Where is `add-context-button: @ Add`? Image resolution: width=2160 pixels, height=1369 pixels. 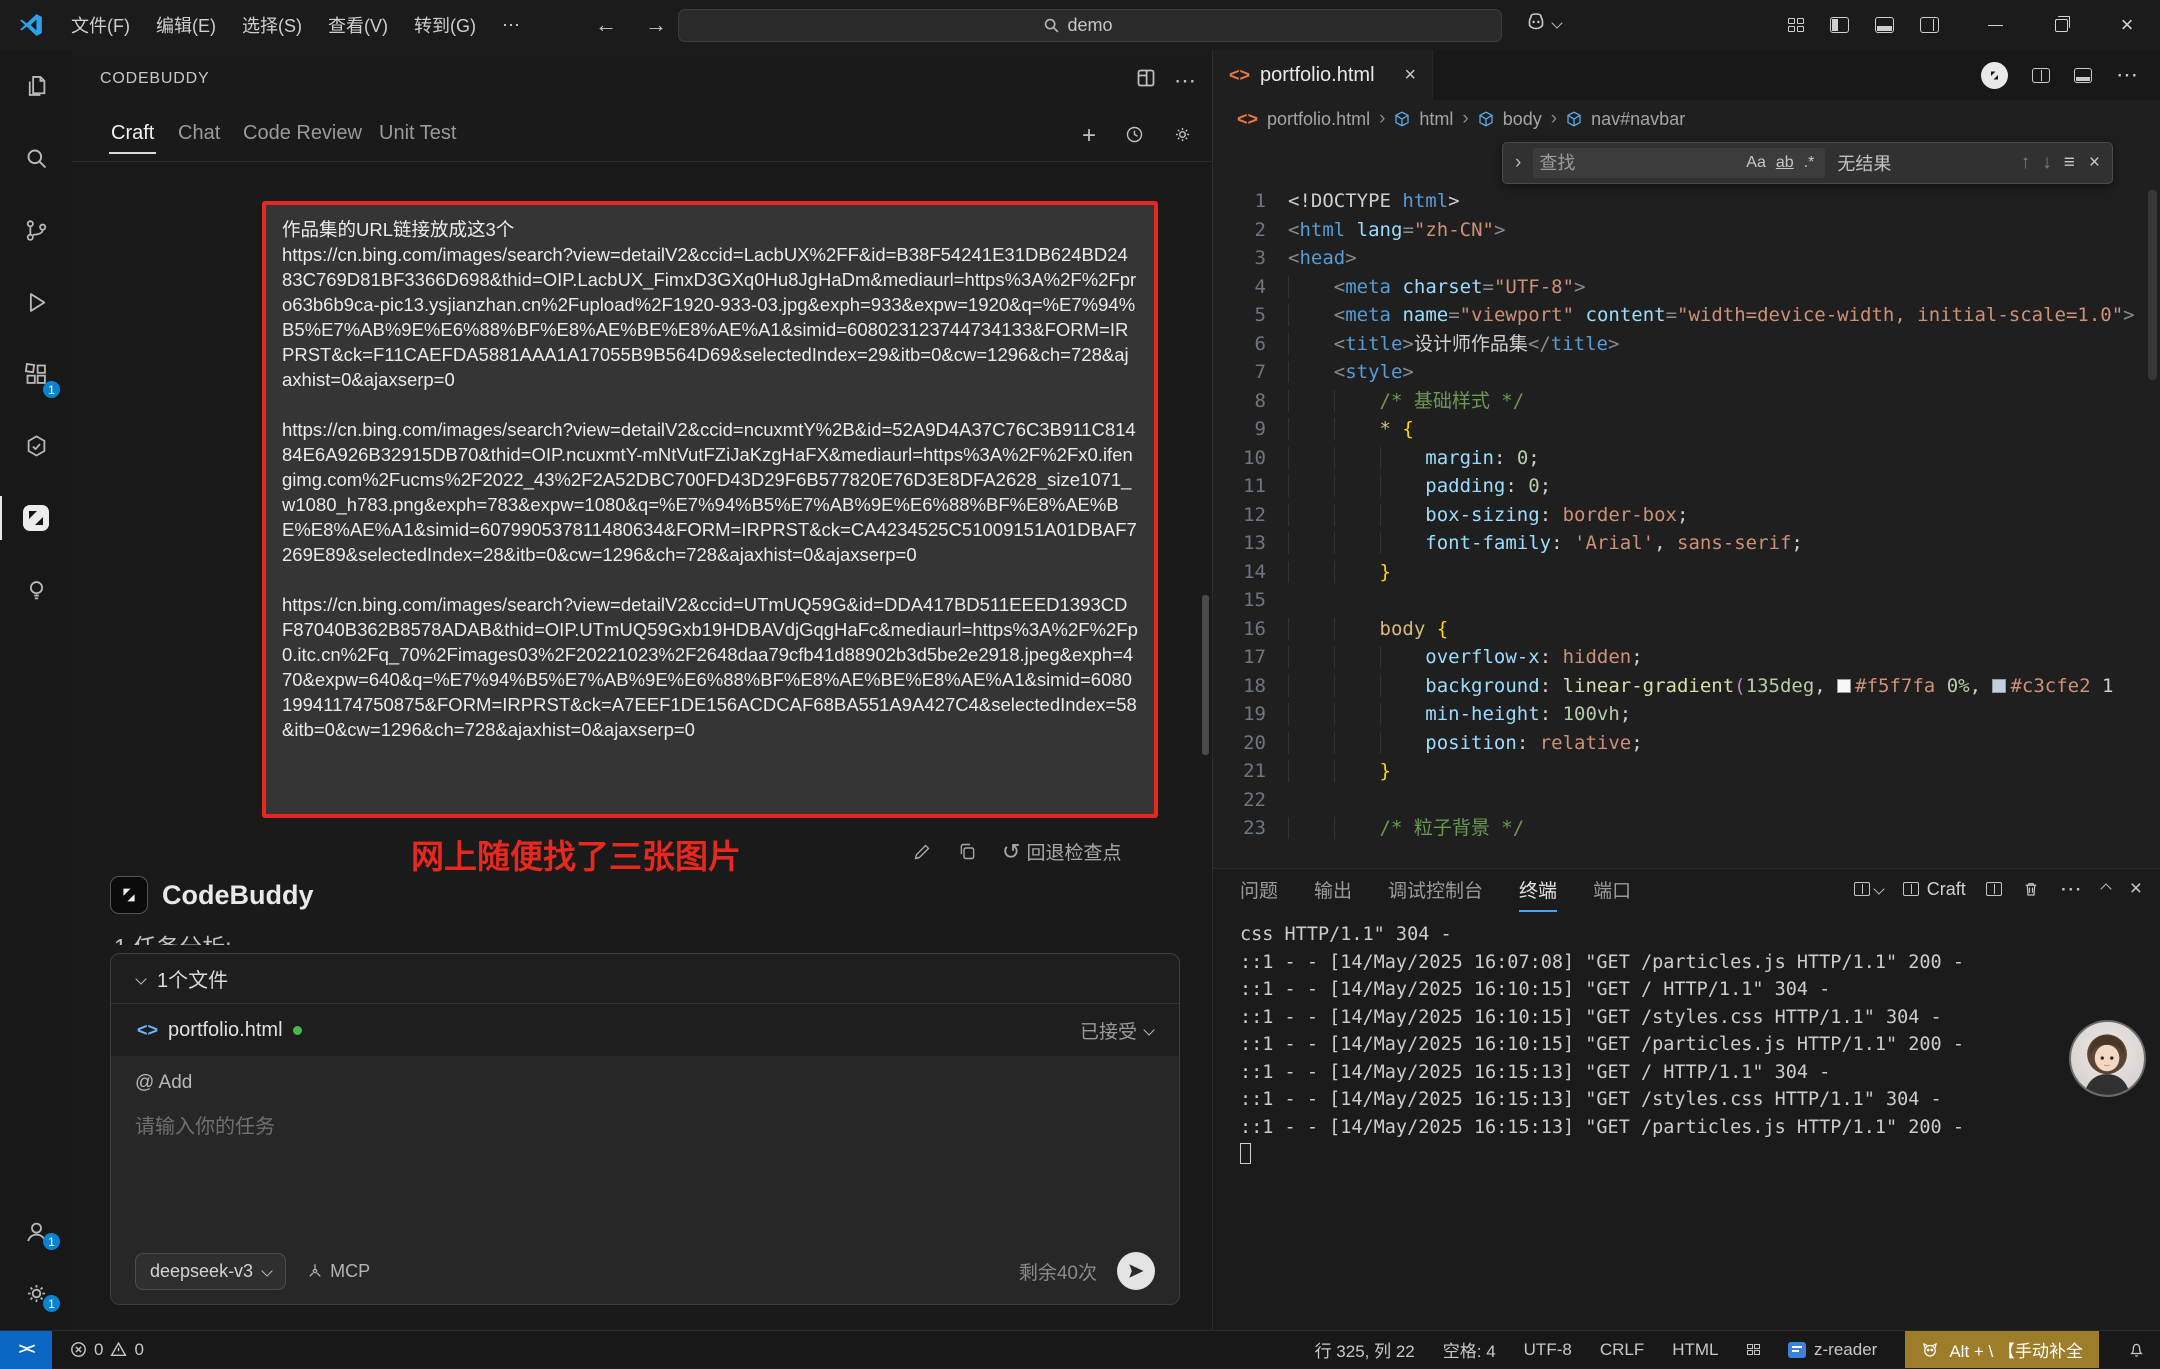 add-context-button: @ Add is located at coordinates (645, 1083).